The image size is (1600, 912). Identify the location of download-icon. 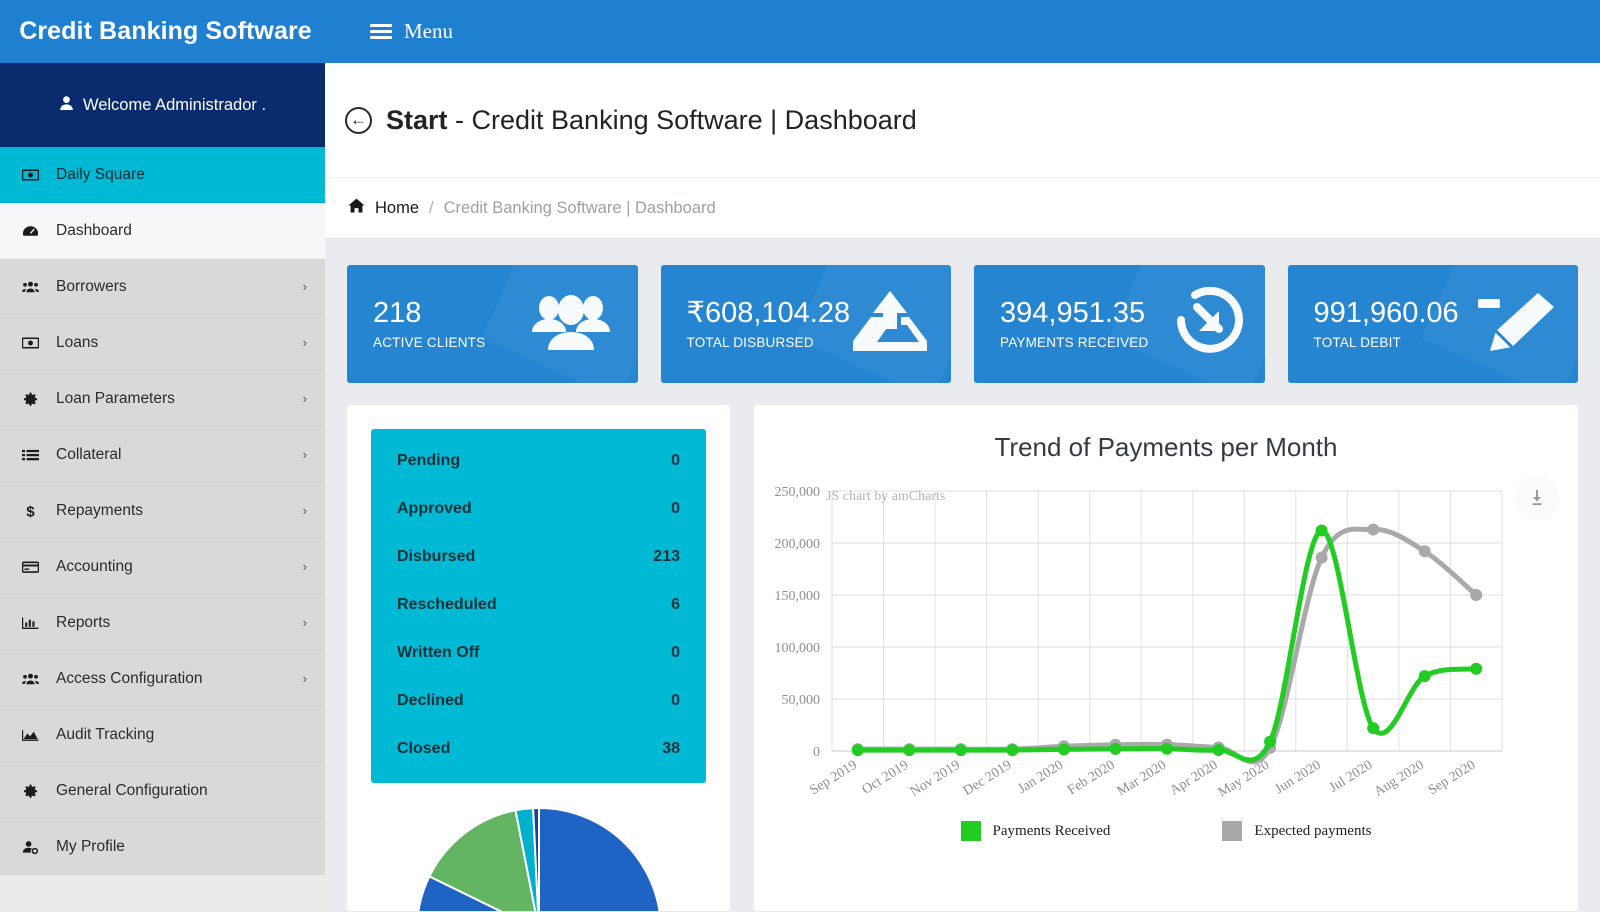
(1537, 498).